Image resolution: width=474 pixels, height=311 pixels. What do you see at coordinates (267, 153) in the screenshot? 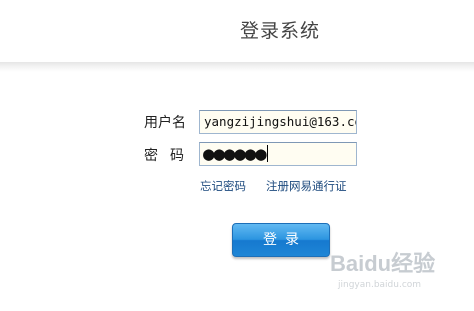
I see `text-caret` at bounding box center [267, 153].